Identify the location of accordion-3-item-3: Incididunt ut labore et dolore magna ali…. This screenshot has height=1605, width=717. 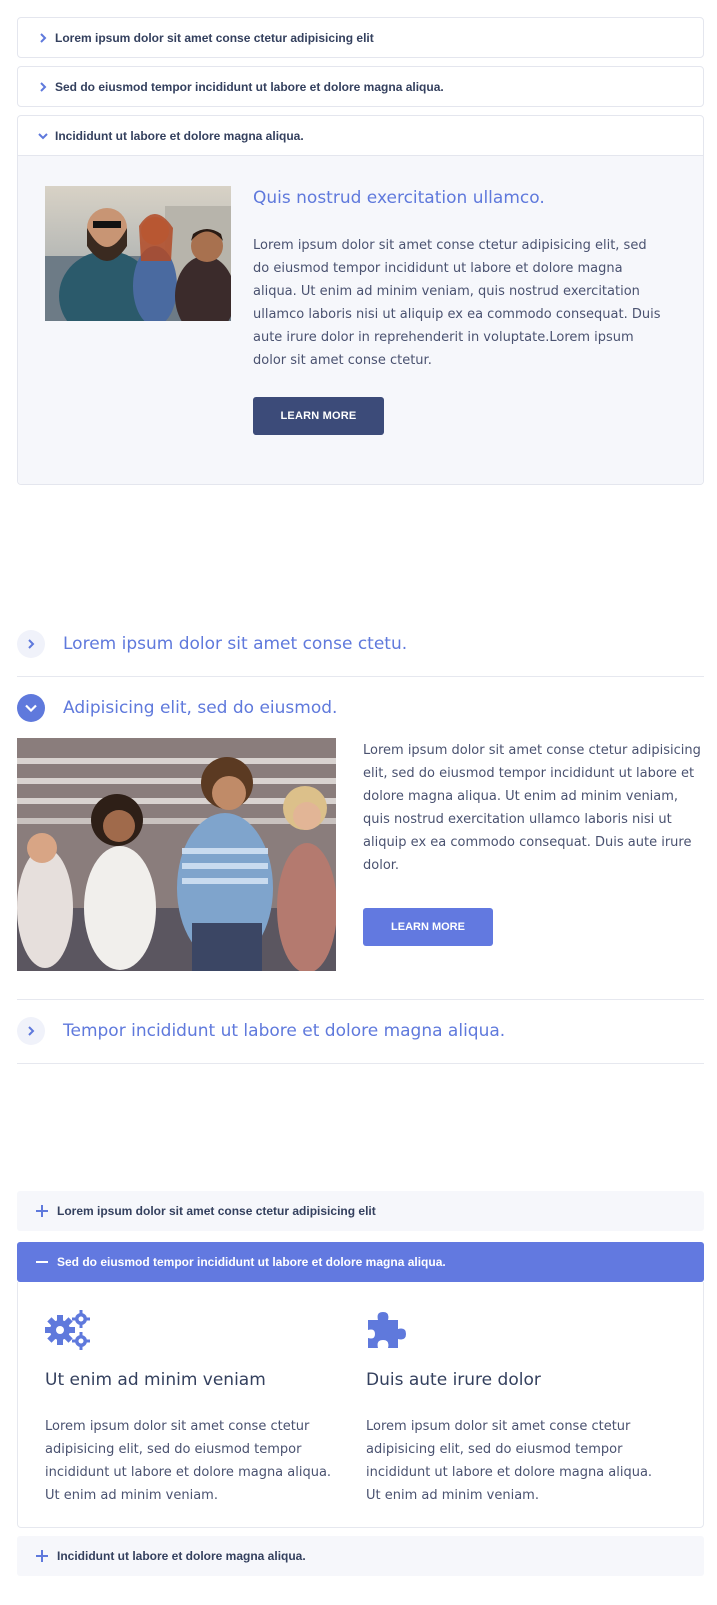
(360, 1556).